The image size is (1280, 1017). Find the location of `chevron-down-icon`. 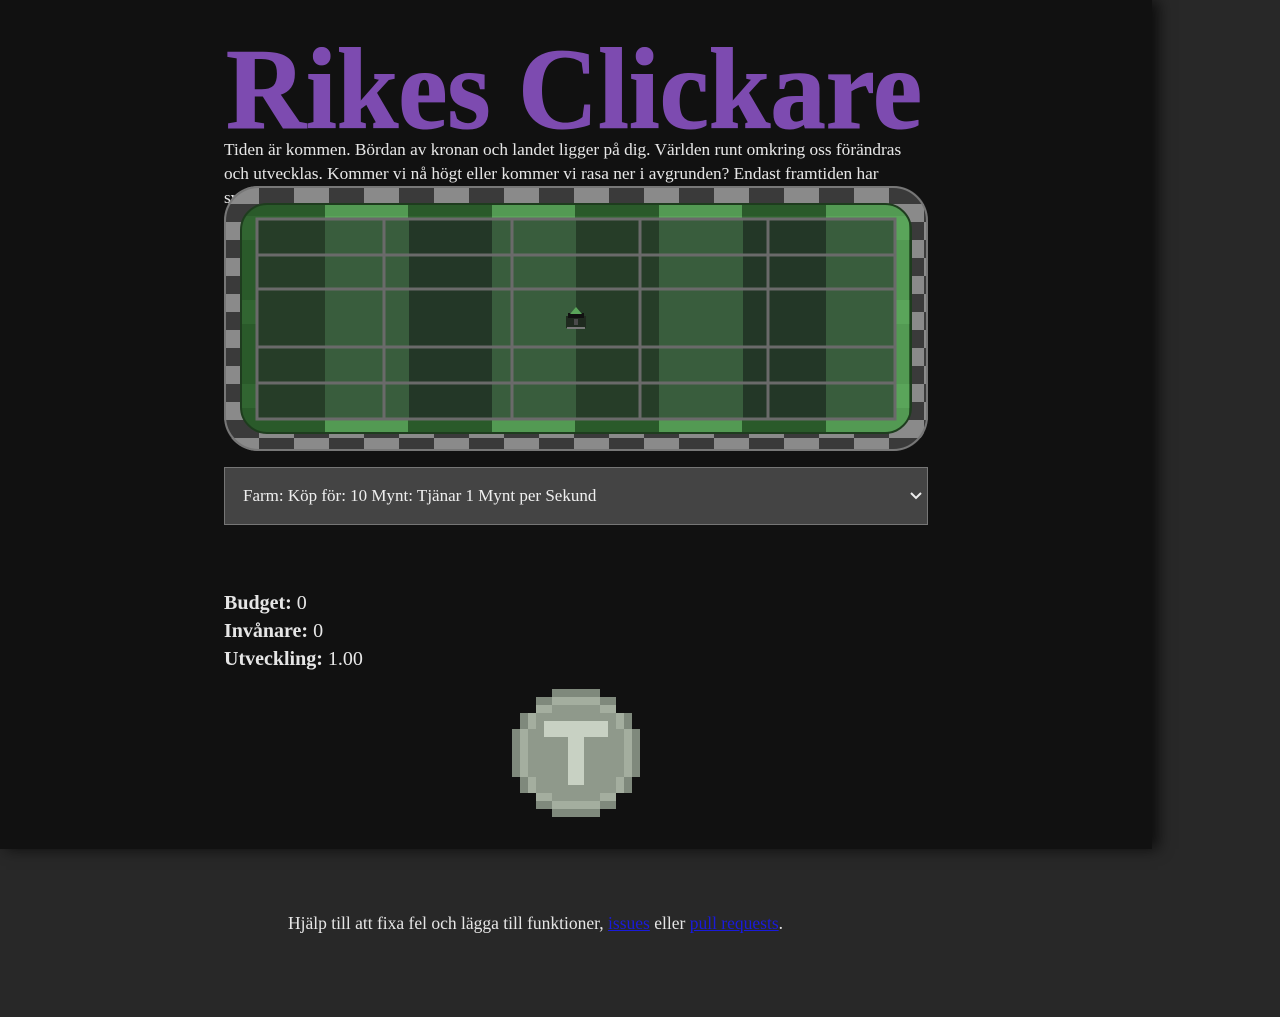

chevron-down-icon is located at coordinates (916, 496).